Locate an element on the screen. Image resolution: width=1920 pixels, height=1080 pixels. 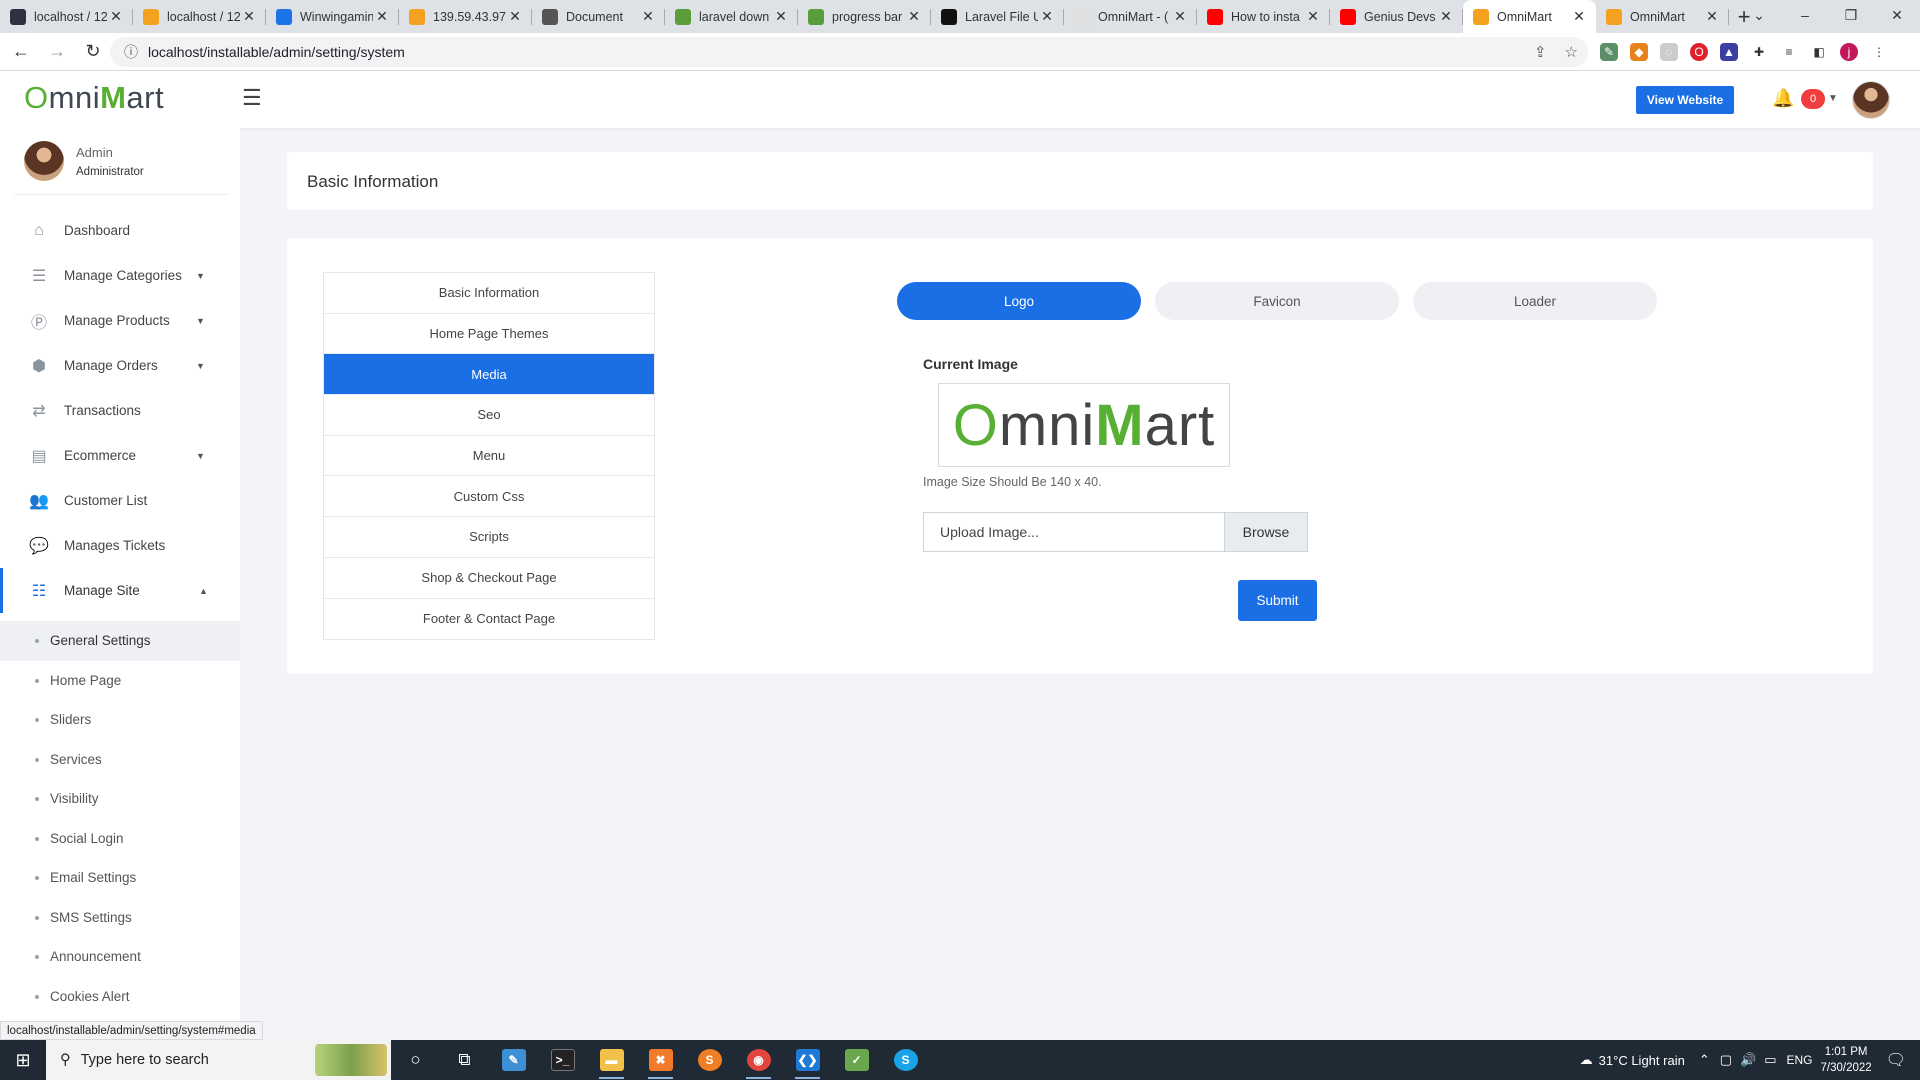
settings-tab: Media is located at coordinates (489, 375).